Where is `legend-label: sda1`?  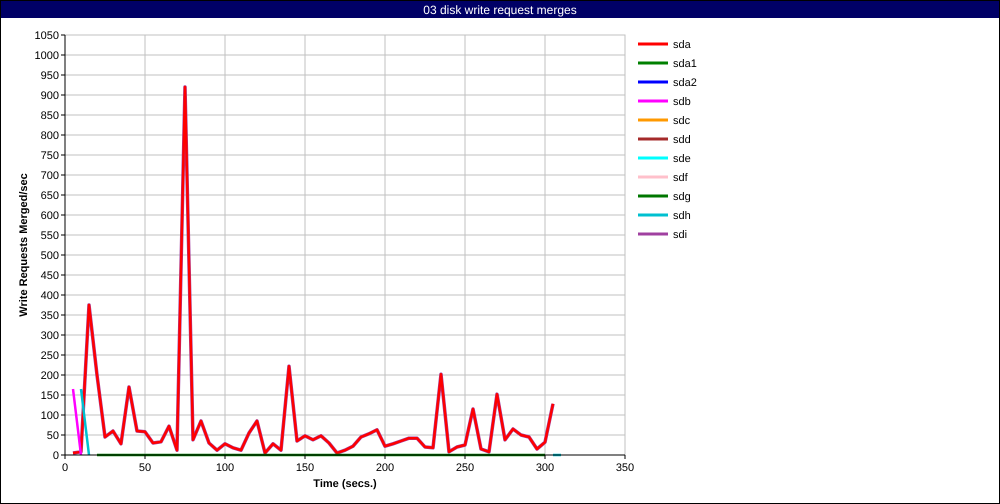 legend-label: sda1 is located at coordinates (685, 64).